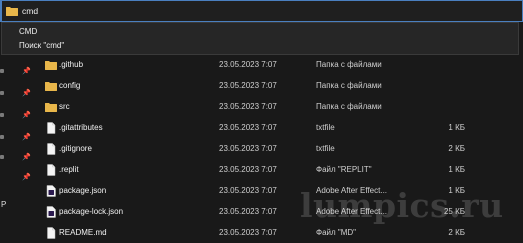 Image resolution: width=523 pixels, height=243 pixels. What do you see at coordinates (64, 106) in the screenshot?
I see `file-name: src` at bounding box center [64, 106].